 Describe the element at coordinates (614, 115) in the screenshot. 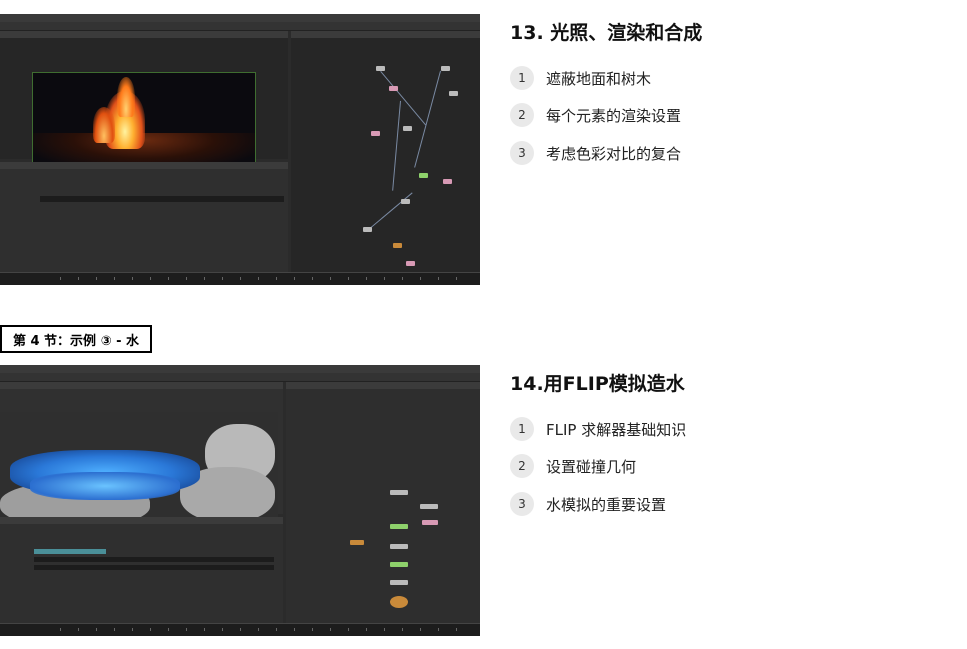

I see `item-label: 每个元素的渲染设置` at that location.